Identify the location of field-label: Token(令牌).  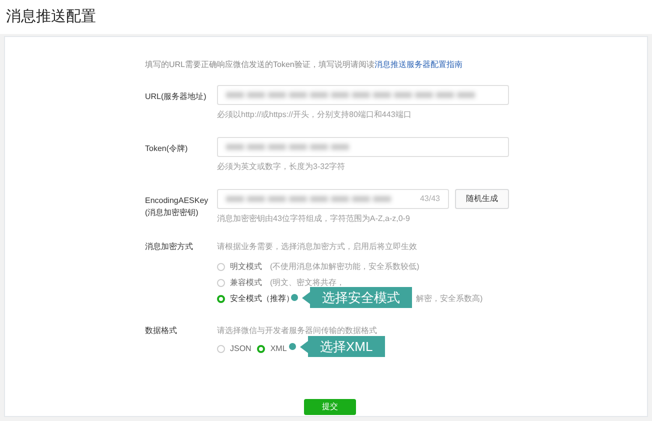
(167, 149).